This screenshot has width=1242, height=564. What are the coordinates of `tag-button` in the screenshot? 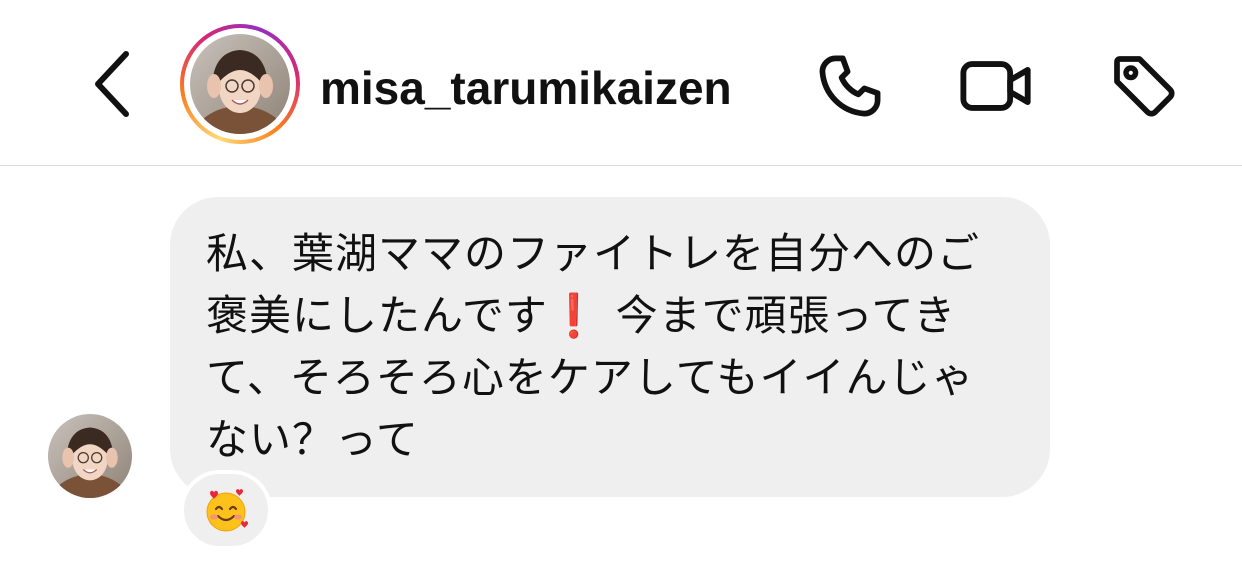 It's located at (1144, 86).